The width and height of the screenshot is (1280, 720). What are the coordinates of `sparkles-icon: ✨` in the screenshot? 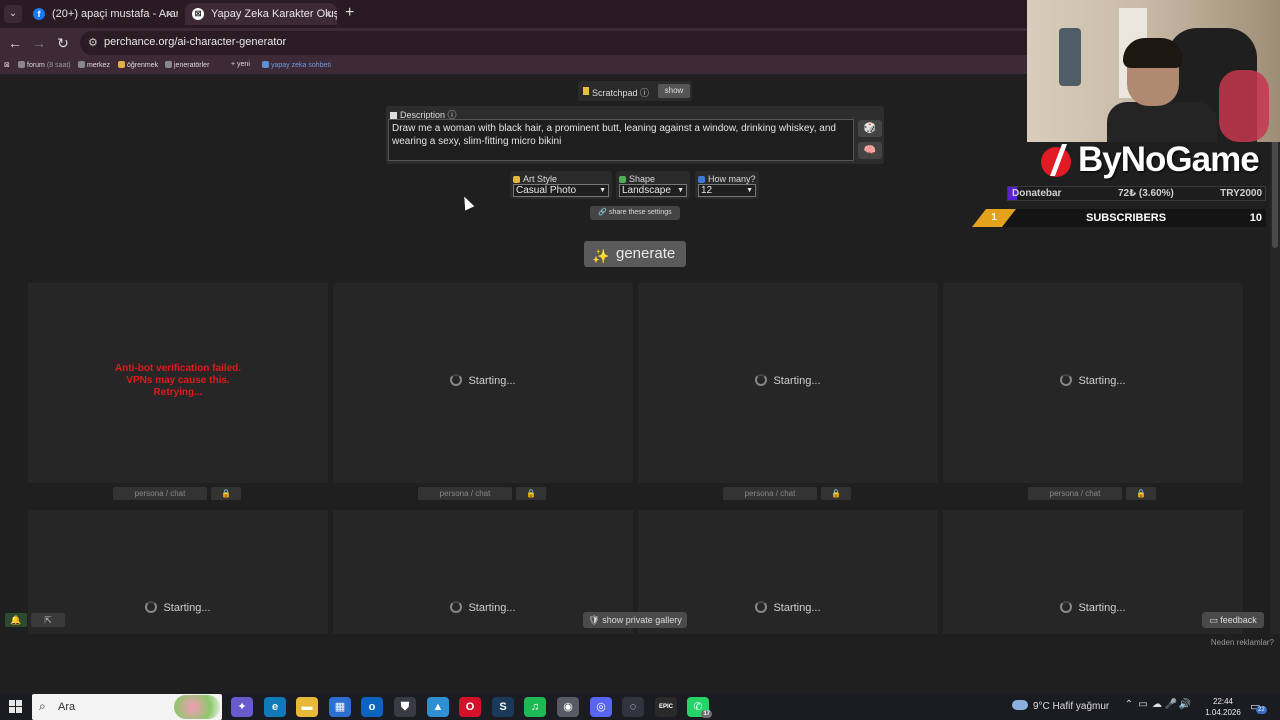 It's located at (601, 256).